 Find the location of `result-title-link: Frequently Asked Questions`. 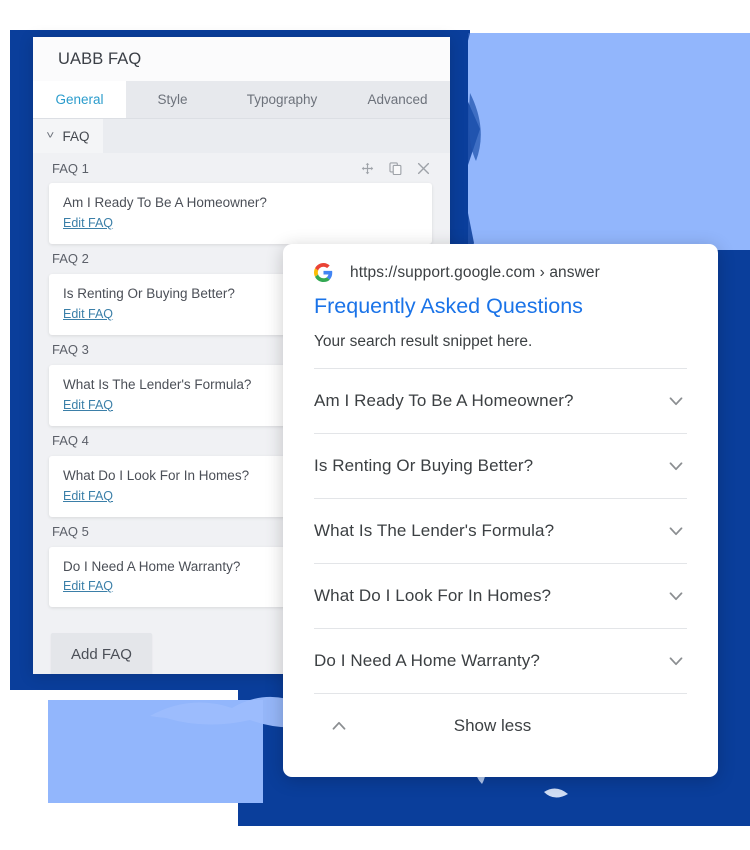

result-title-link: Frequently Asked Questions is located at coordinates (500, 307).